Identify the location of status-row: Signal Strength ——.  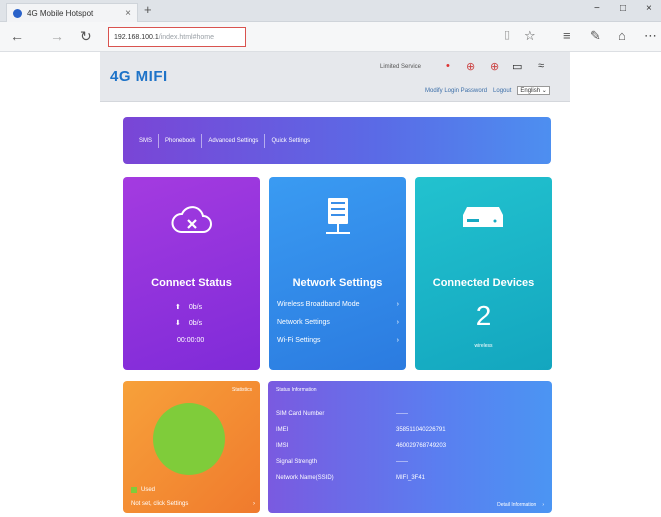
(342, 462).